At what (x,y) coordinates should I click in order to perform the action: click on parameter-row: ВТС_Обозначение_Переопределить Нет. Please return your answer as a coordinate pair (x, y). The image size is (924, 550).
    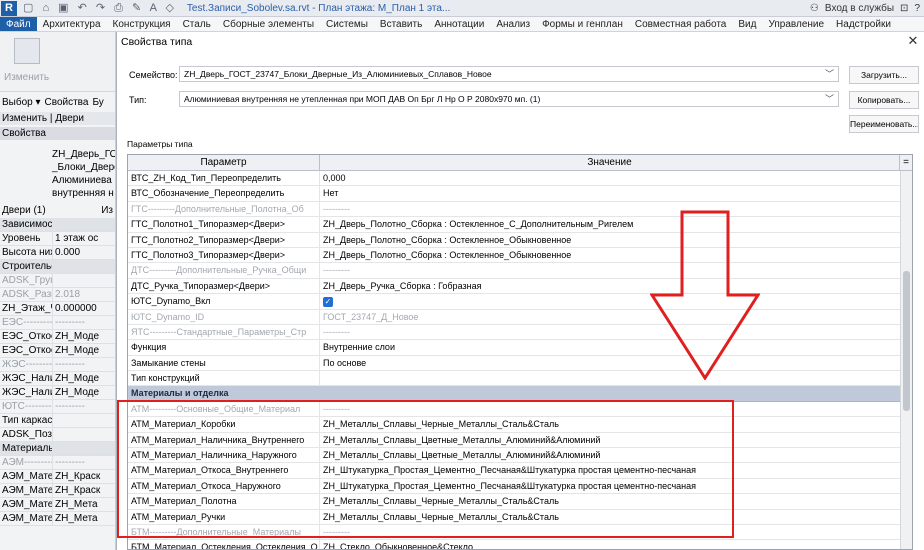
    Looking at the image, I should click on (520, 194).